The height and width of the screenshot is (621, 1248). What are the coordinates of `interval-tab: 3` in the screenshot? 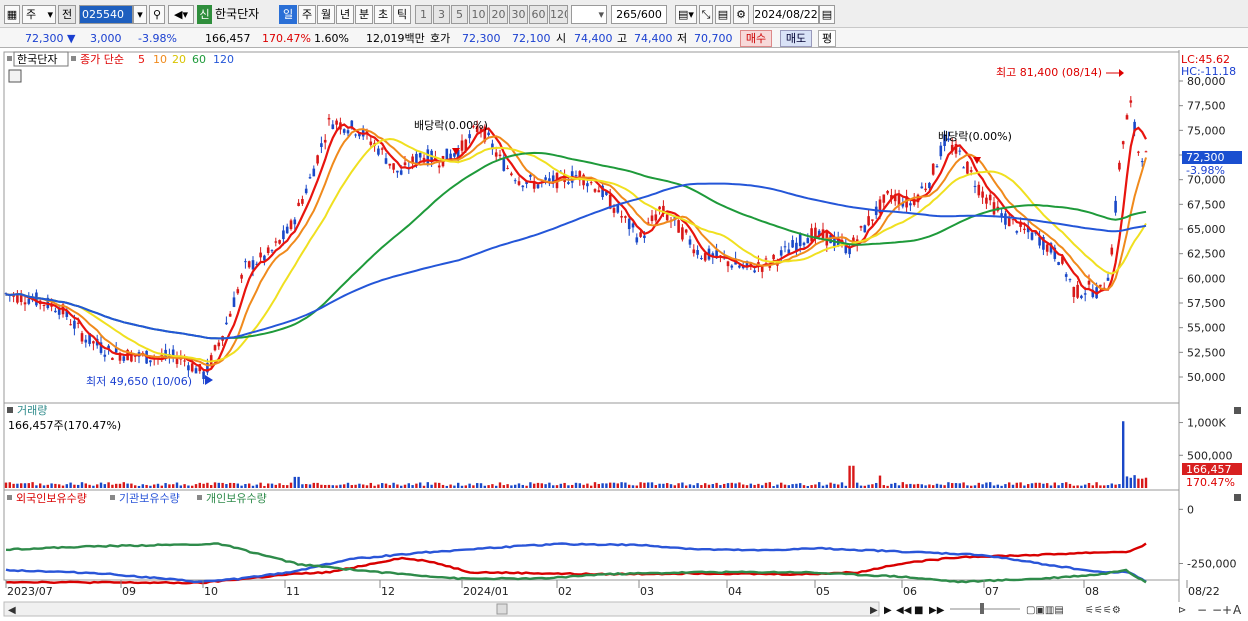 It's located at (441, 14).